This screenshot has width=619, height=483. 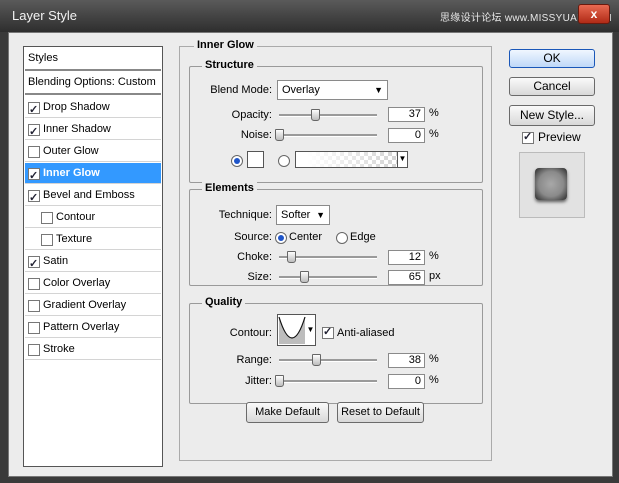 I want to click on style-item-label: Bevel and Emboss, so click(x=89, y=195).